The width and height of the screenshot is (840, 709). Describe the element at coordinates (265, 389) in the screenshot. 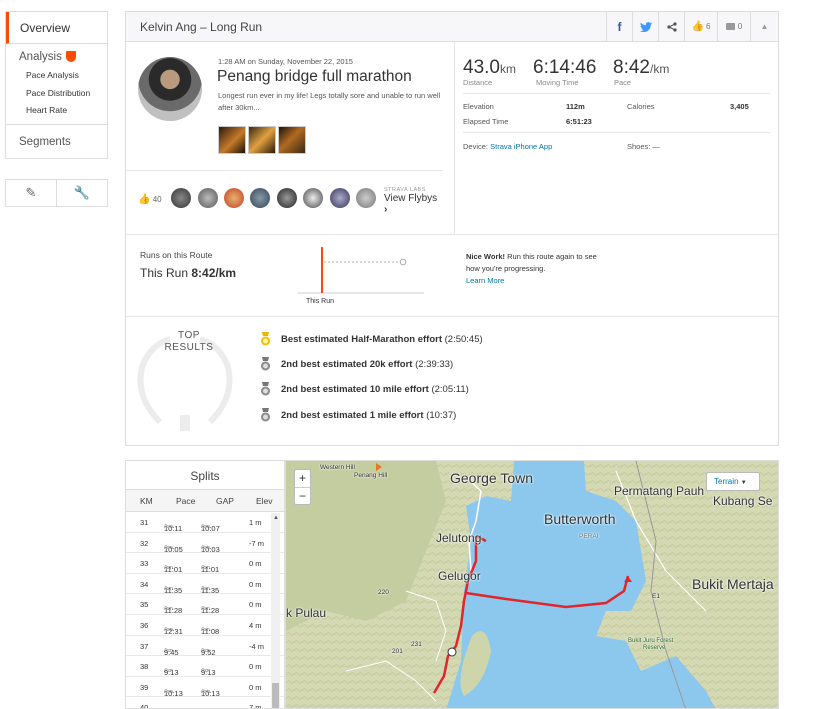

I see `silver-medal-icon` at that location.